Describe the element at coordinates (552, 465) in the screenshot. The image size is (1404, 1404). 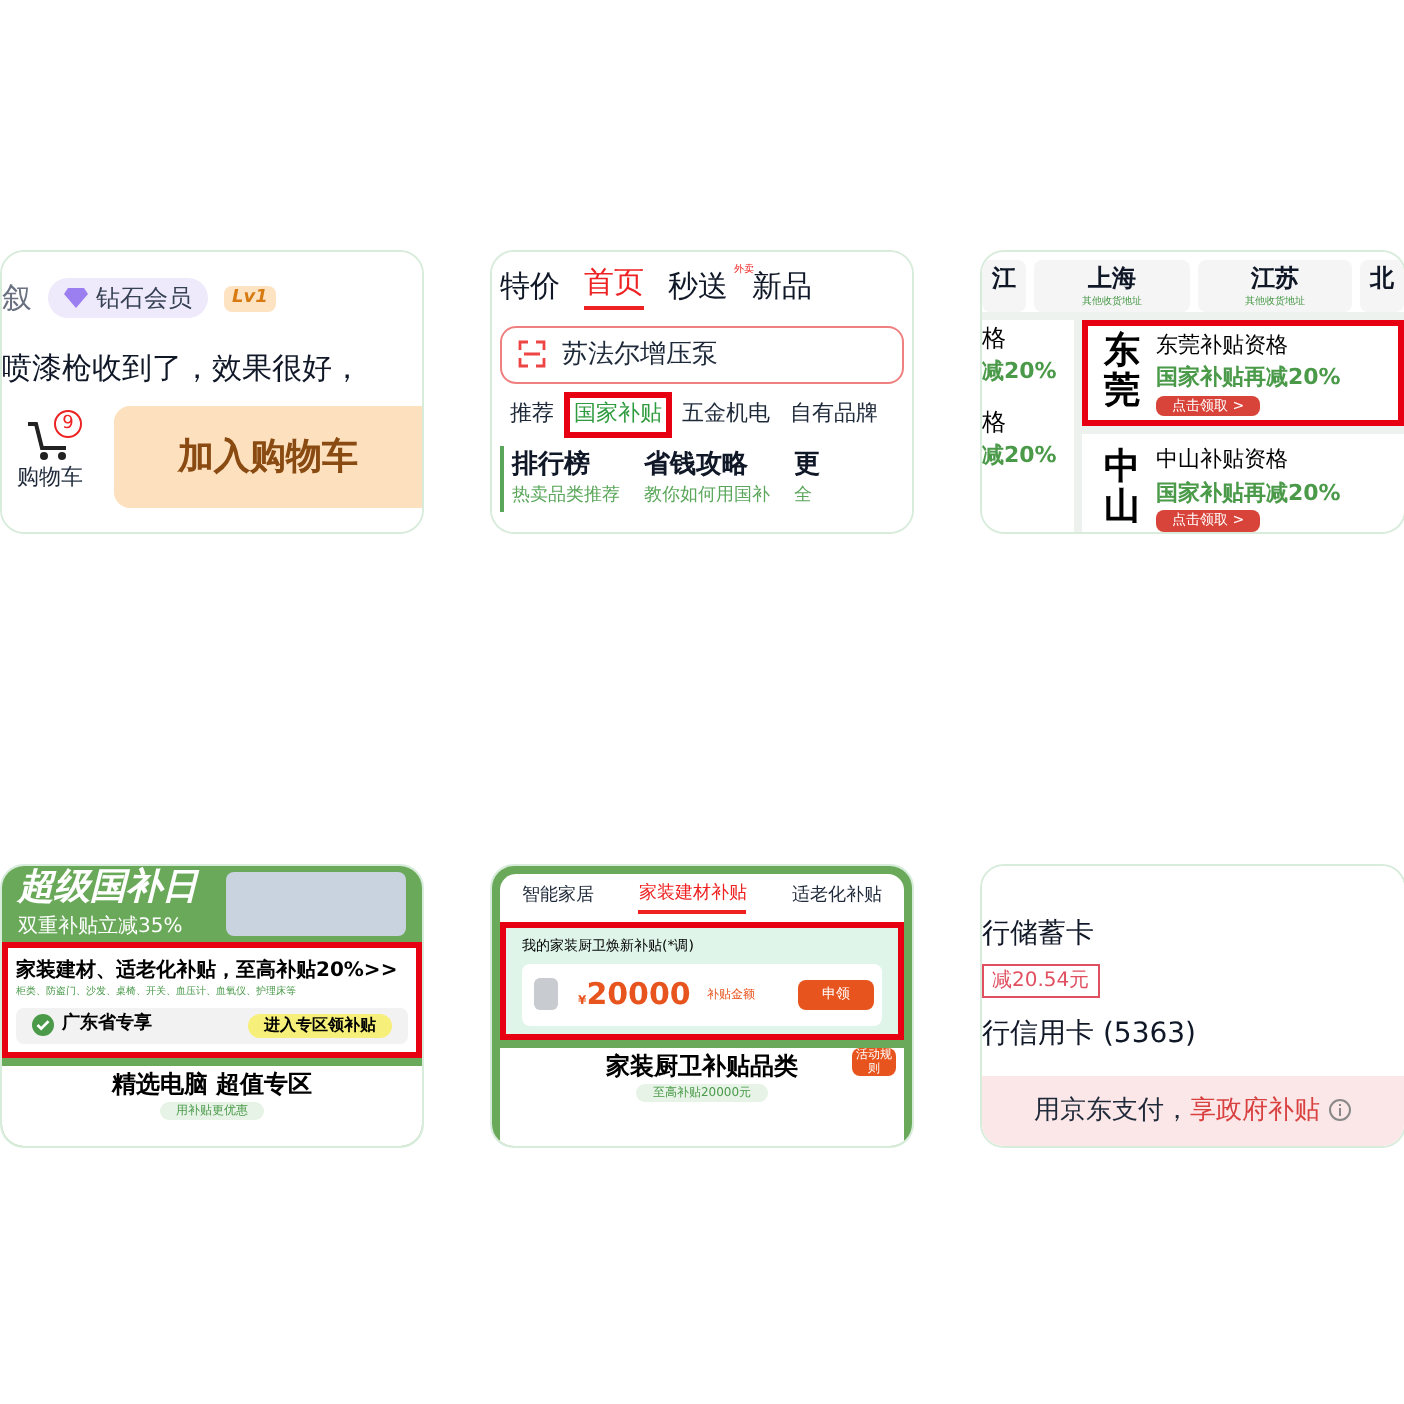
I see `card-title: 排行榜` at that location.